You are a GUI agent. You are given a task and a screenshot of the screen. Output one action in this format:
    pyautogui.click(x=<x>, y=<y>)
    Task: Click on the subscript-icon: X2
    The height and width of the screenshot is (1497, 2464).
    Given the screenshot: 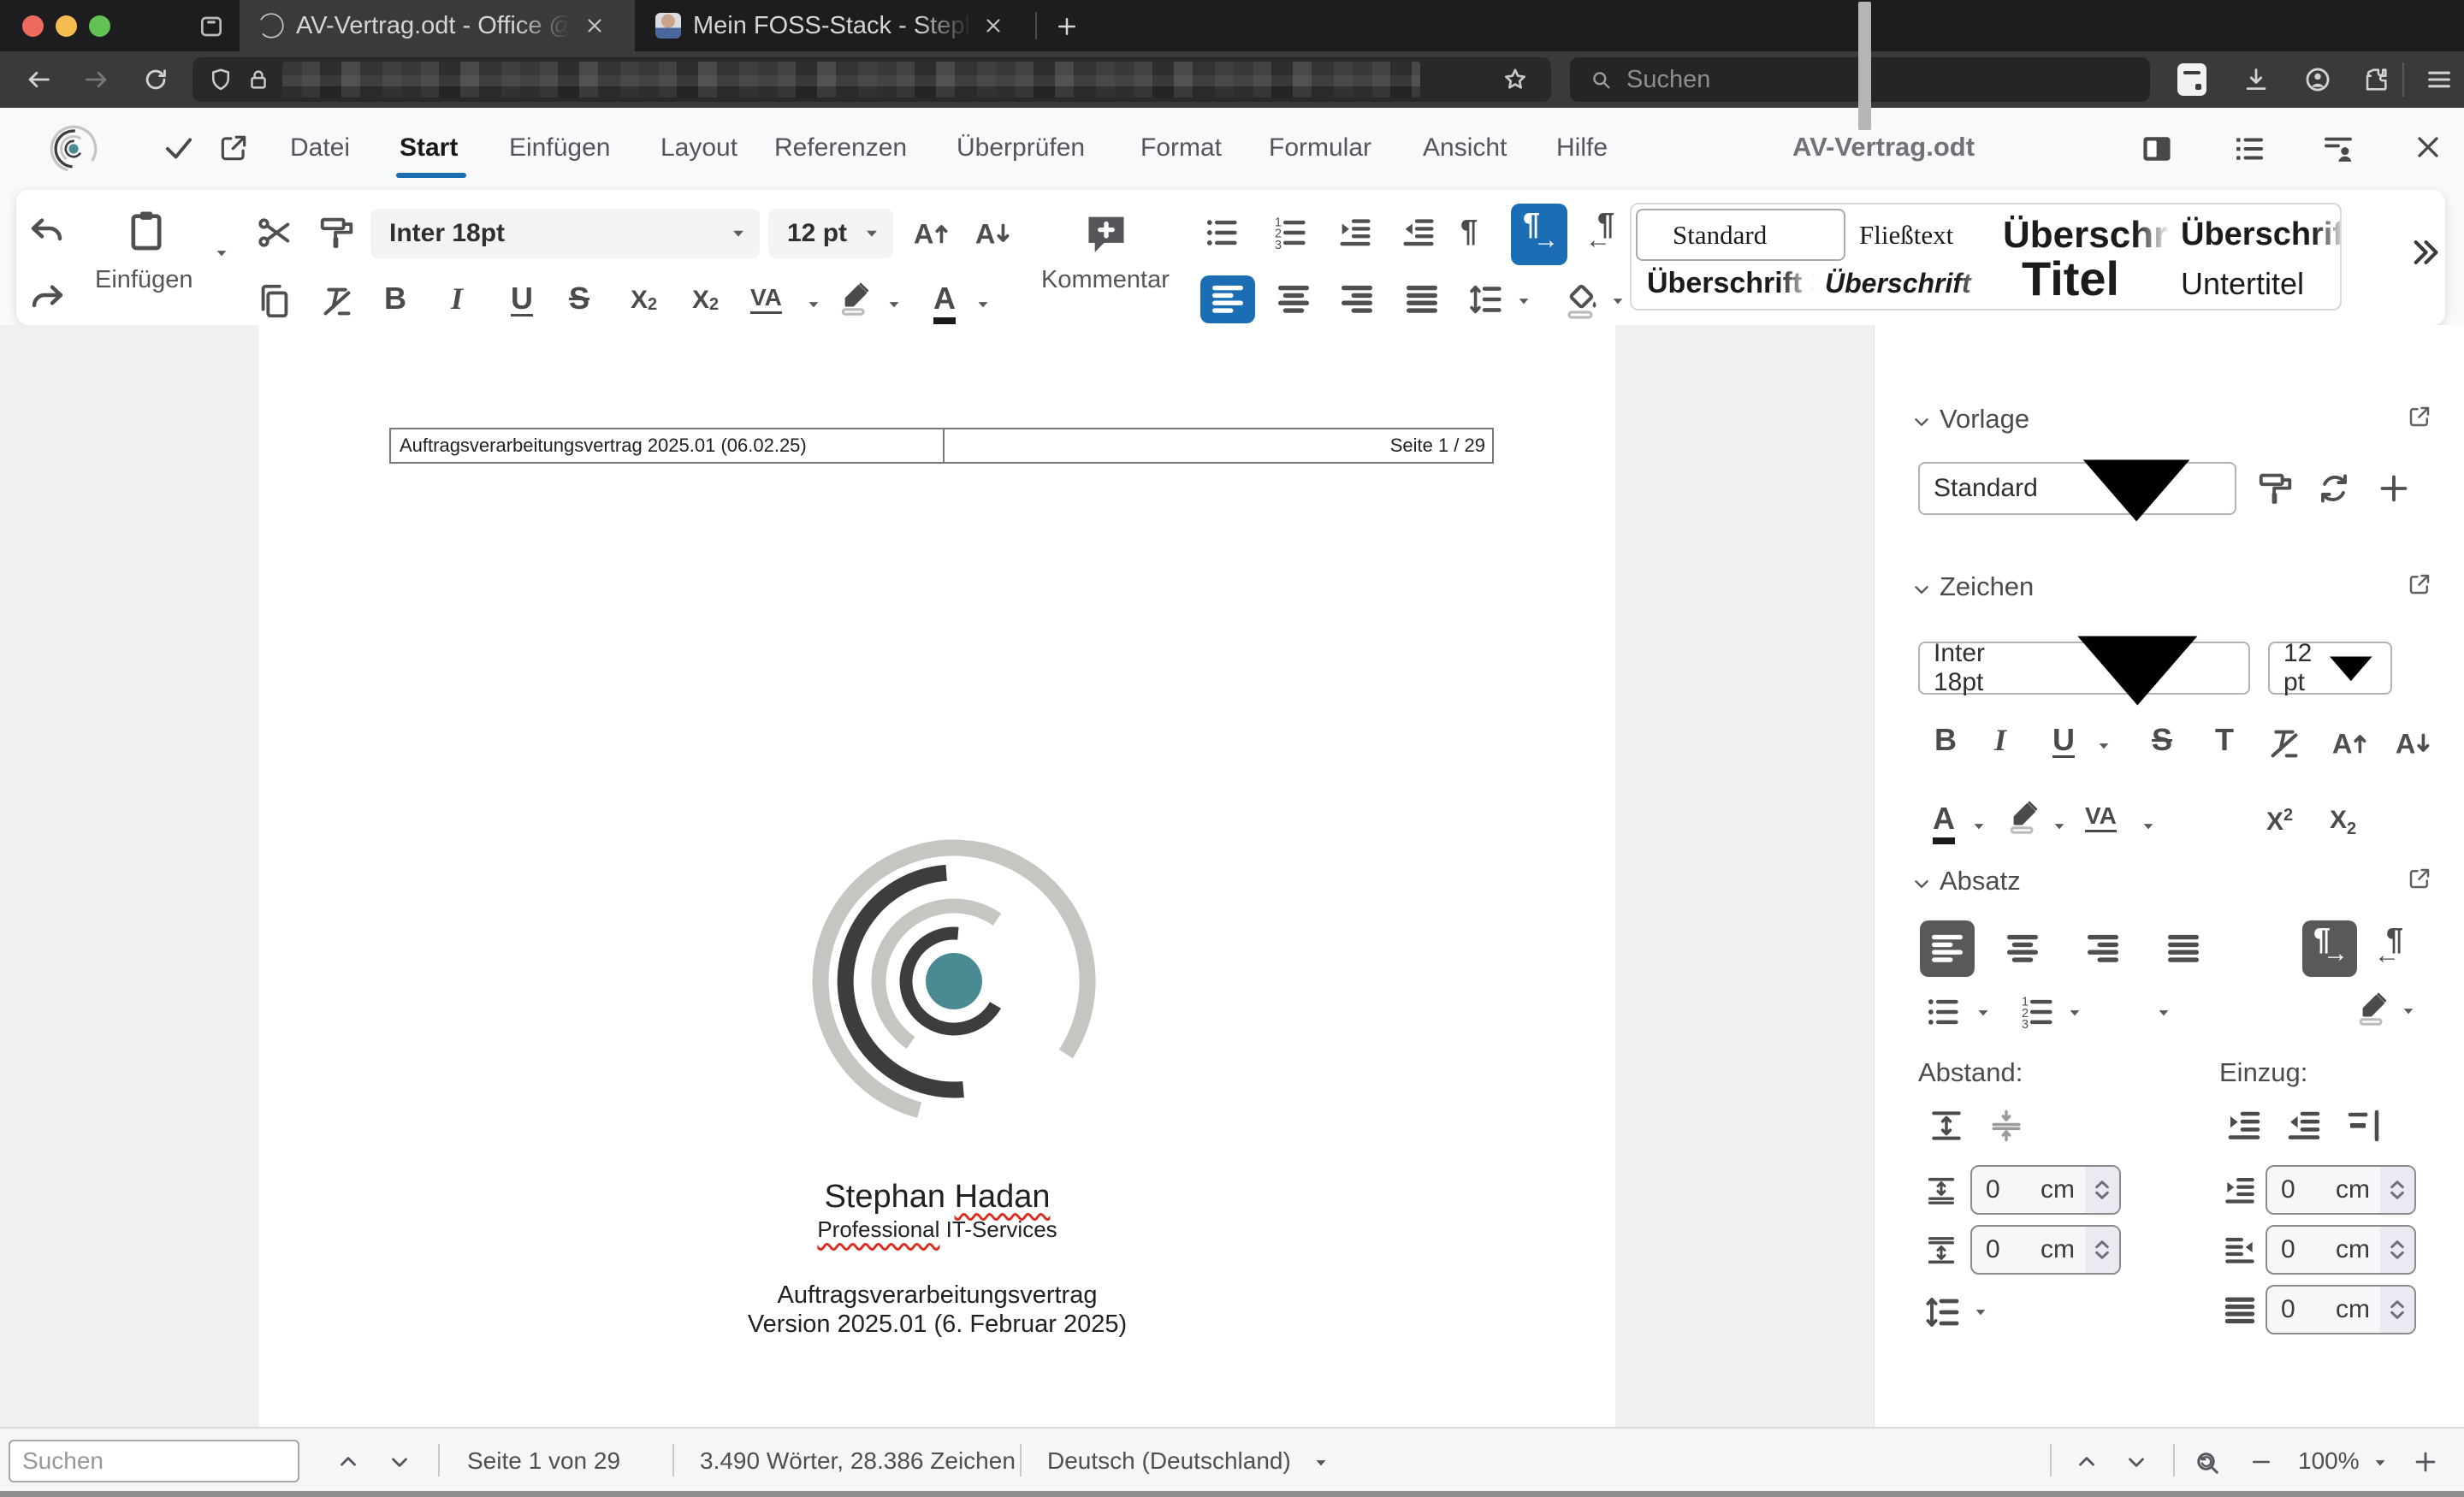 What is the action you would take?
    pyautogui.click(x=644, y=300)
    